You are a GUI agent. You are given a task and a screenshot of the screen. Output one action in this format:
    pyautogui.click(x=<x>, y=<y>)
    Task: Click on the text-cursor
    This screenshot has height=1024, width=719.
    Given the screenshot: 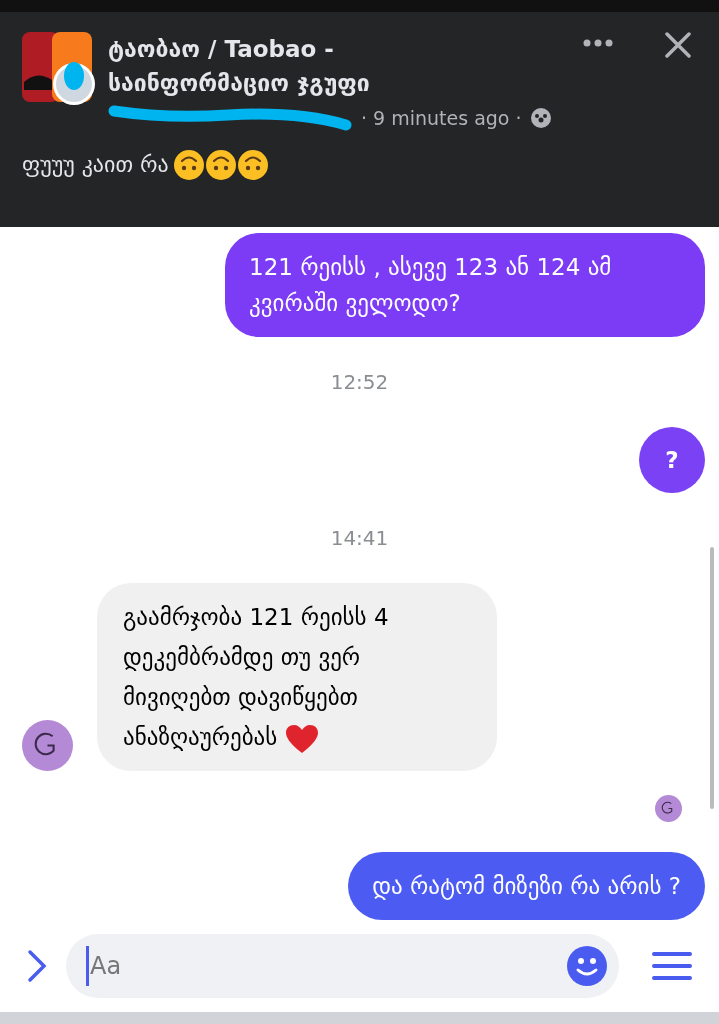 What is the action you would take?
    pyautogui.click(x=87, y=966)
    